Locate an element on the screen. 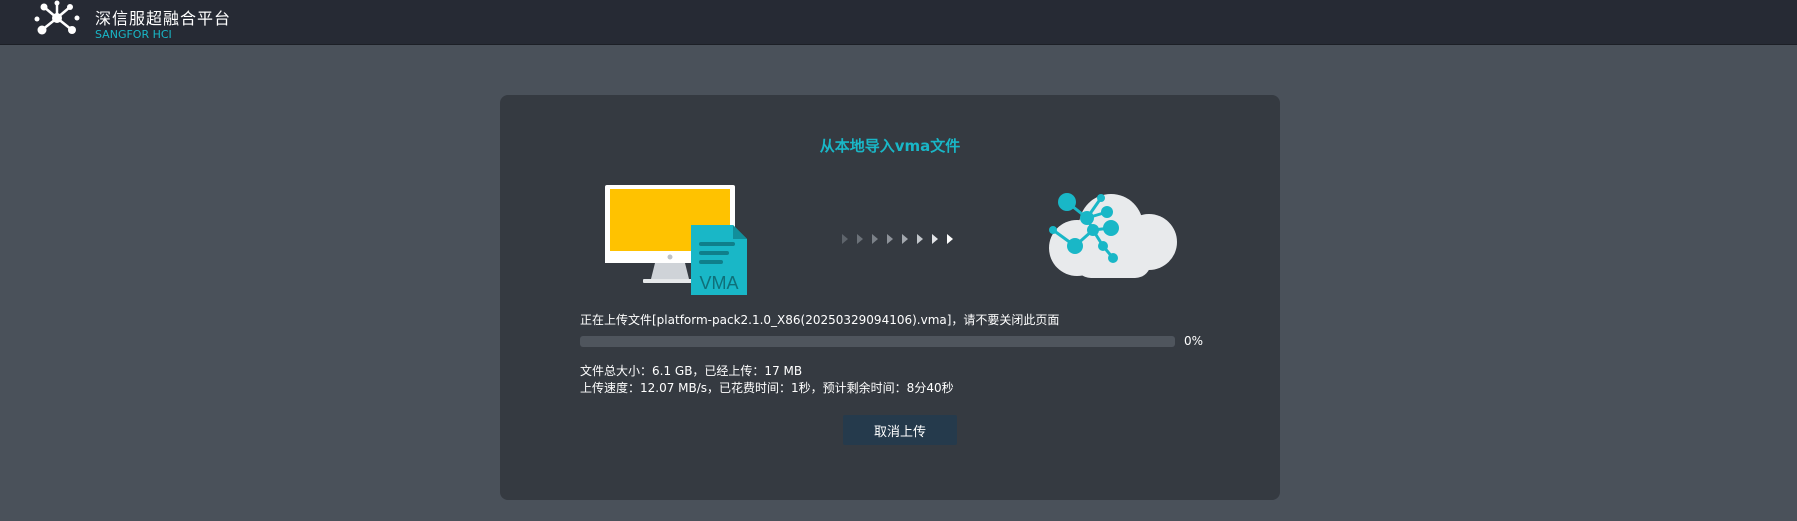 The width and height of the screenshot is (1797, 521). file-size-info: 文件总大小：6.1 GB，已经上传：17 MB is located at coordinates (691, 371).